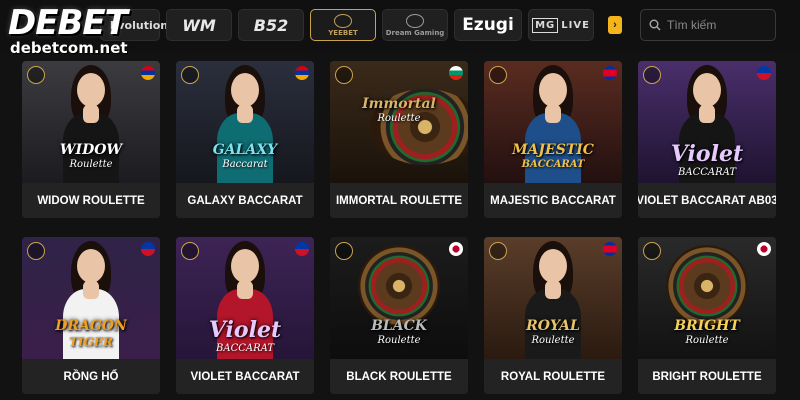 This screenshot has height=400, width=800. I want to click on game-logo-title: Immortal, so click(399, 104).